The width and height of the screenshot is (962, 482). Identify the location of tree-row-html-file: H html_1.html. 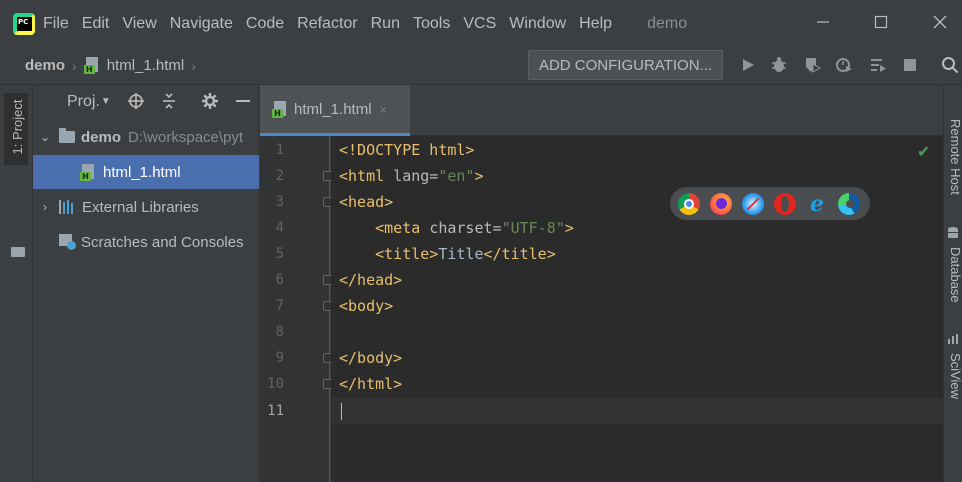
(146, 172).